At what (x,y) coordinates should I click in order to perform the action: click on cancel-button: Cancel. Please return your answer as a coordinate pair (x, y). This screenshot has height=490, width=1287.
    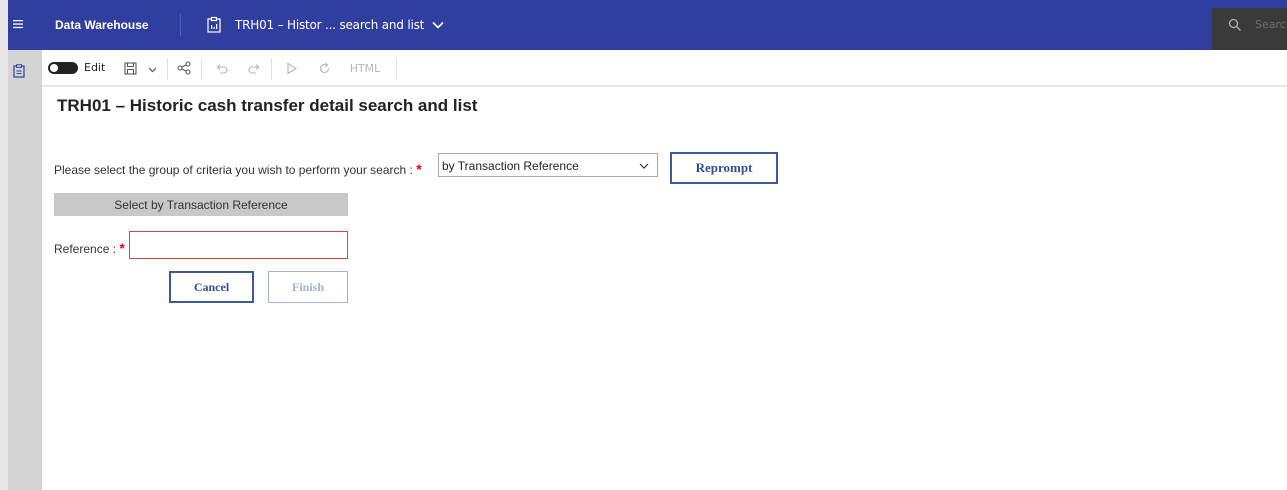
    Looking at the image, I should click on (211, 287).